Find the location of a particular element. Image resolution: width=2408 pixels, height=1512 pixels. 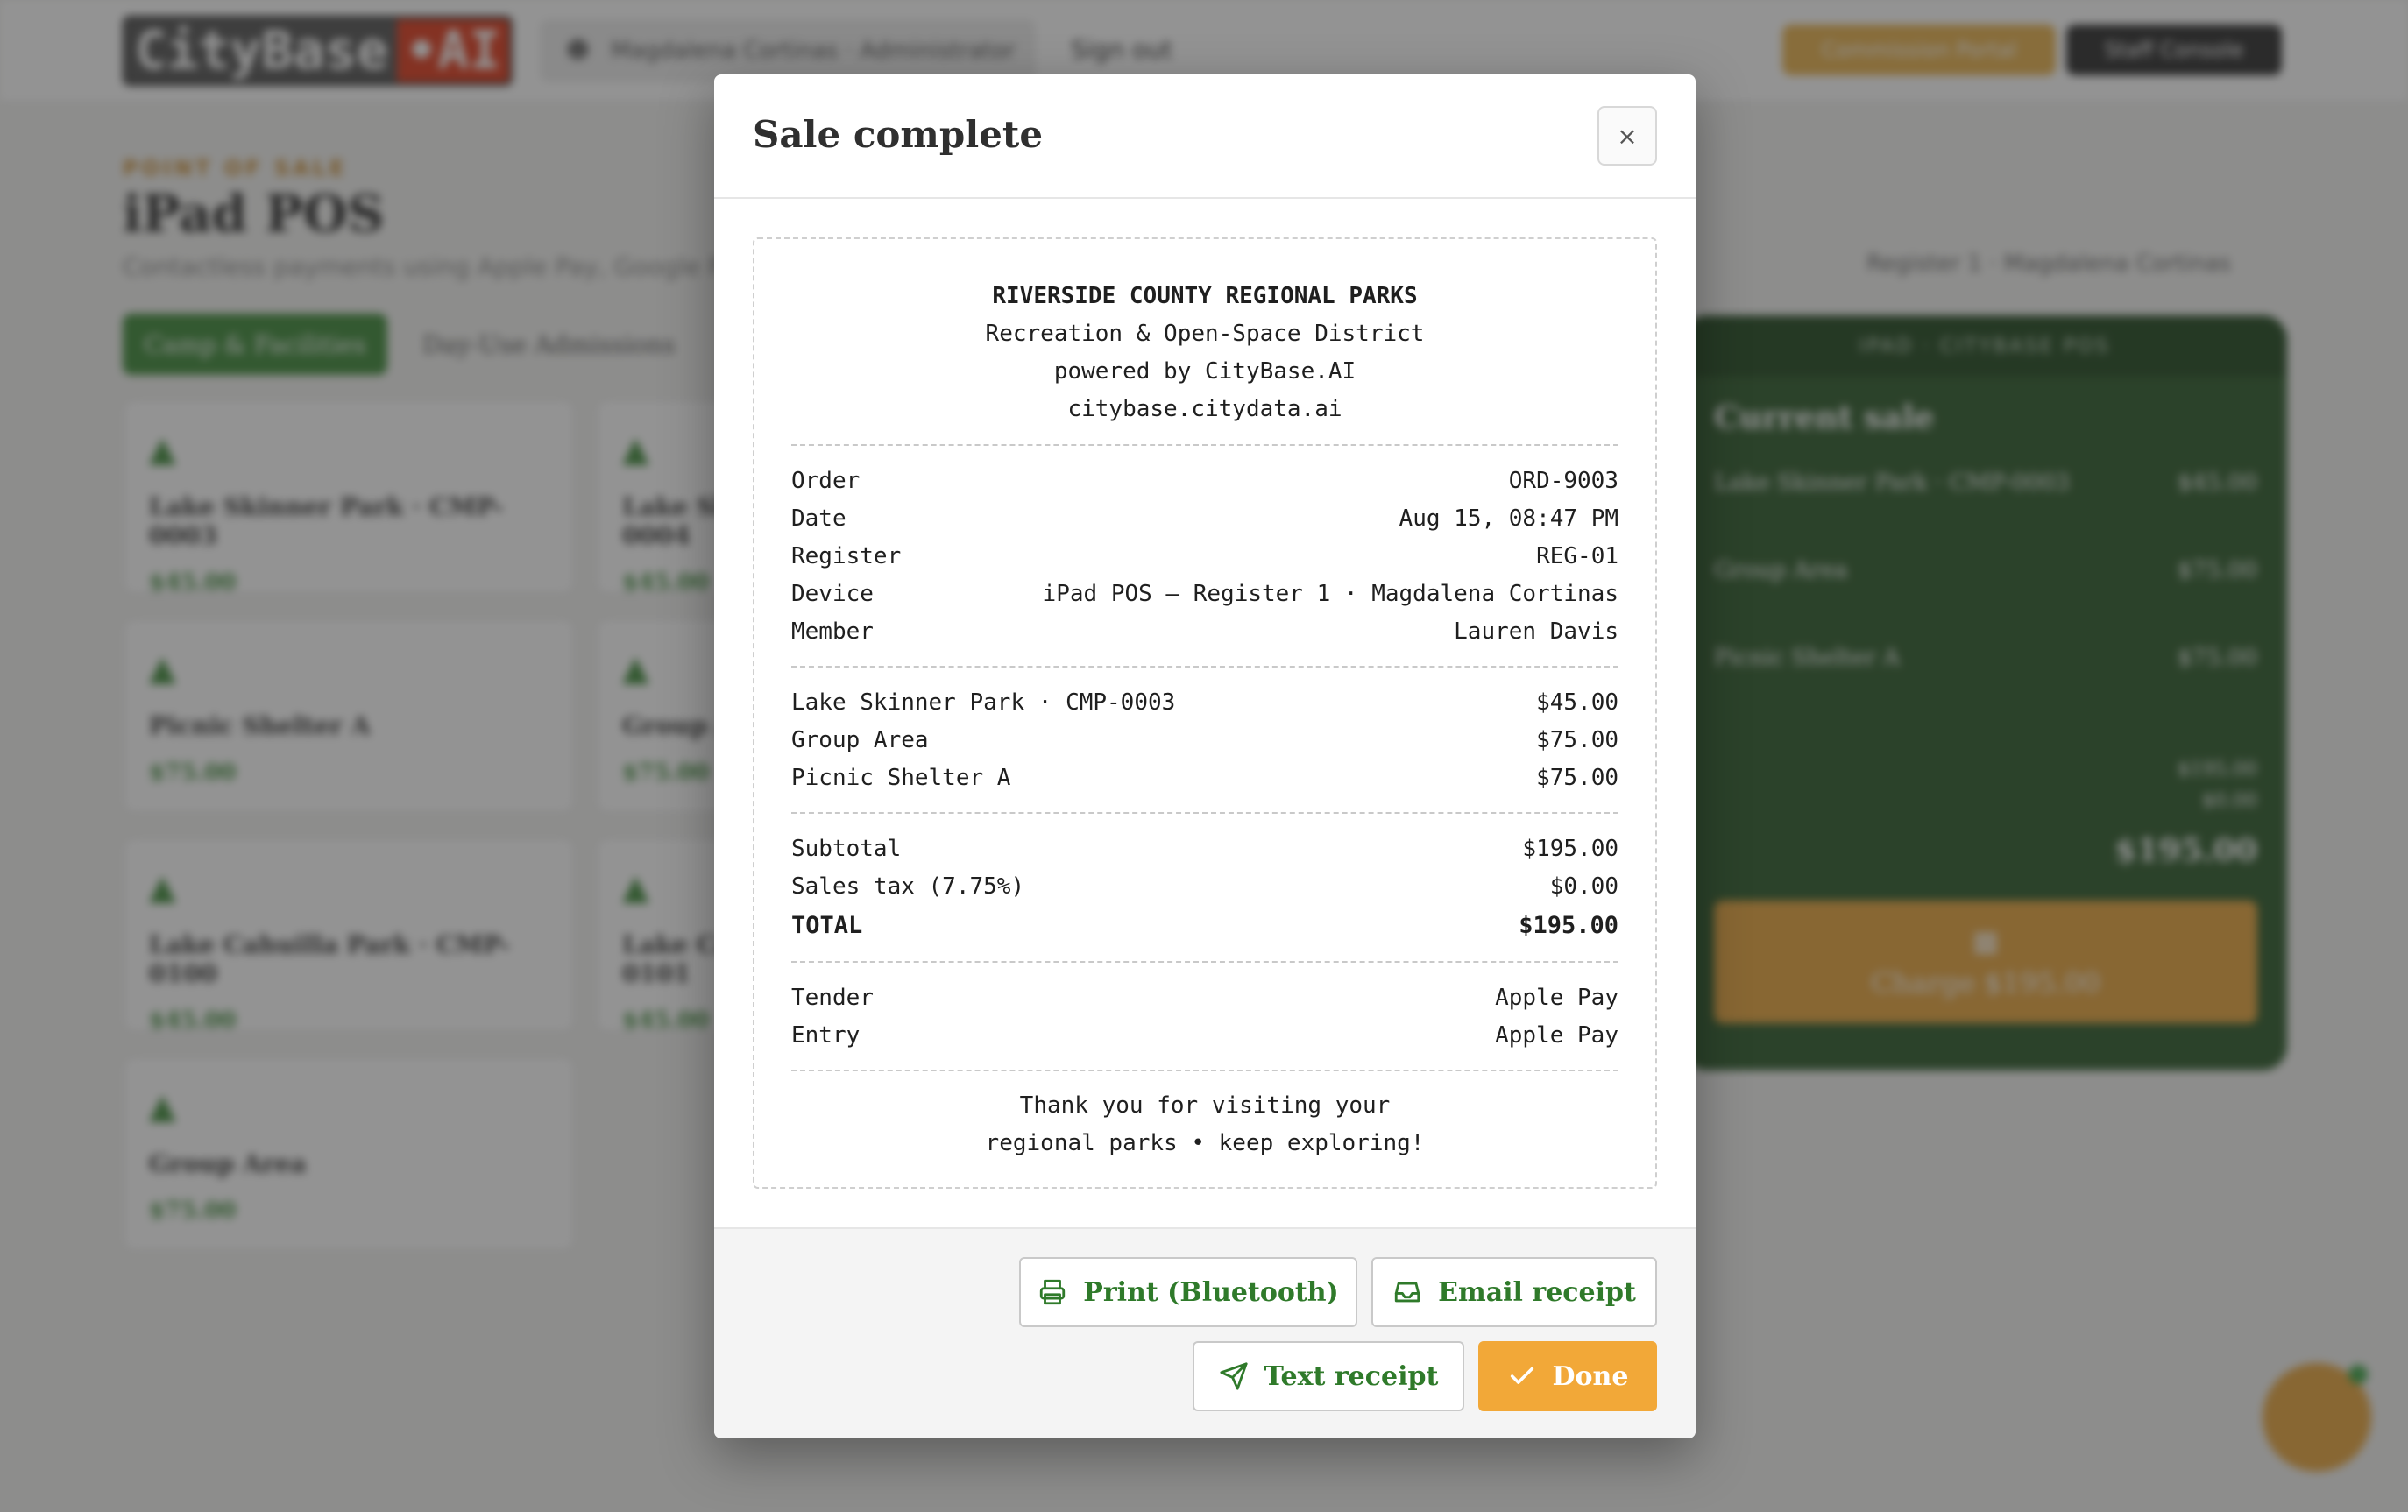

close-icon: × is located at coordinates (1628, 136).